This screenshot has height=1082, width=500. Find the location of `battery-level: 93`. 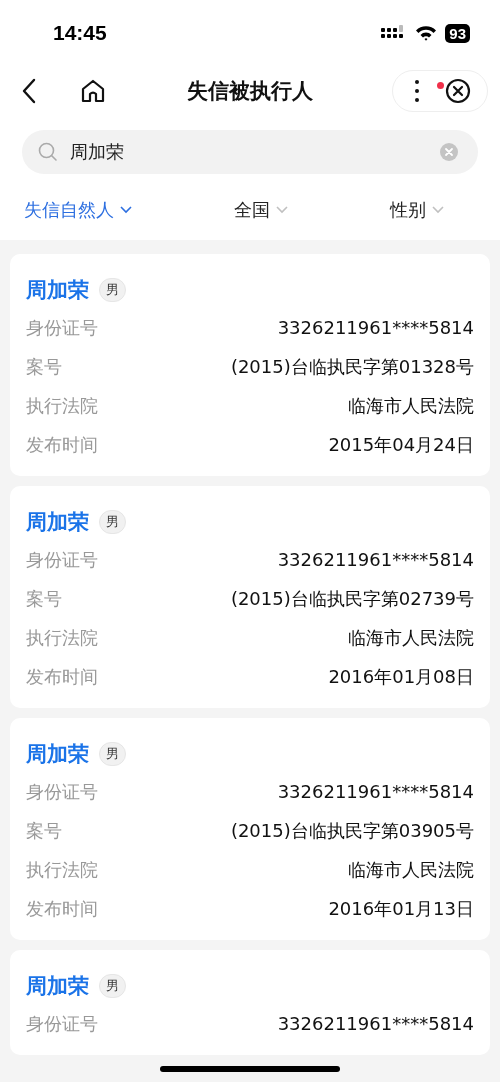

battery-level: 93 is located at coordinates (457, 33).